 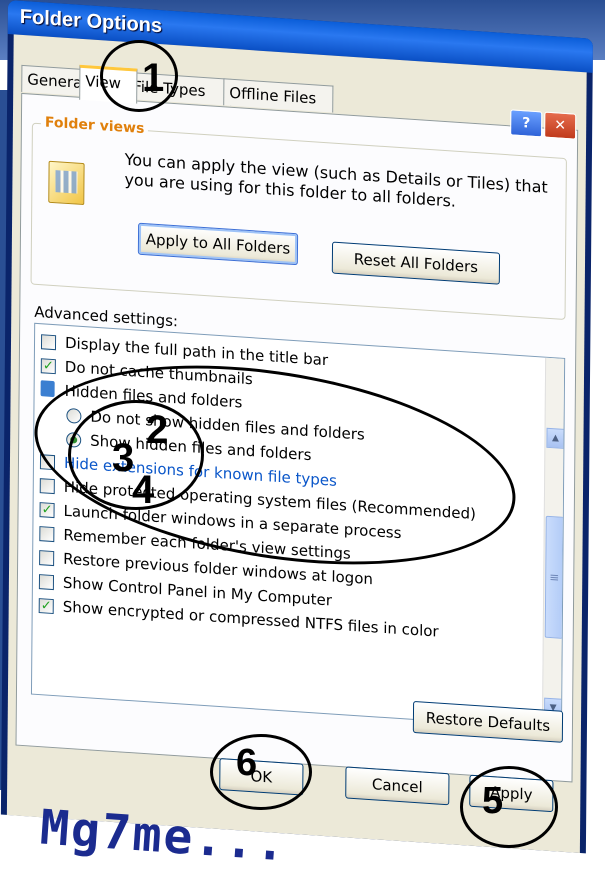 I want to click on annotation-marker-1: 1, so click(x=153, y=78).